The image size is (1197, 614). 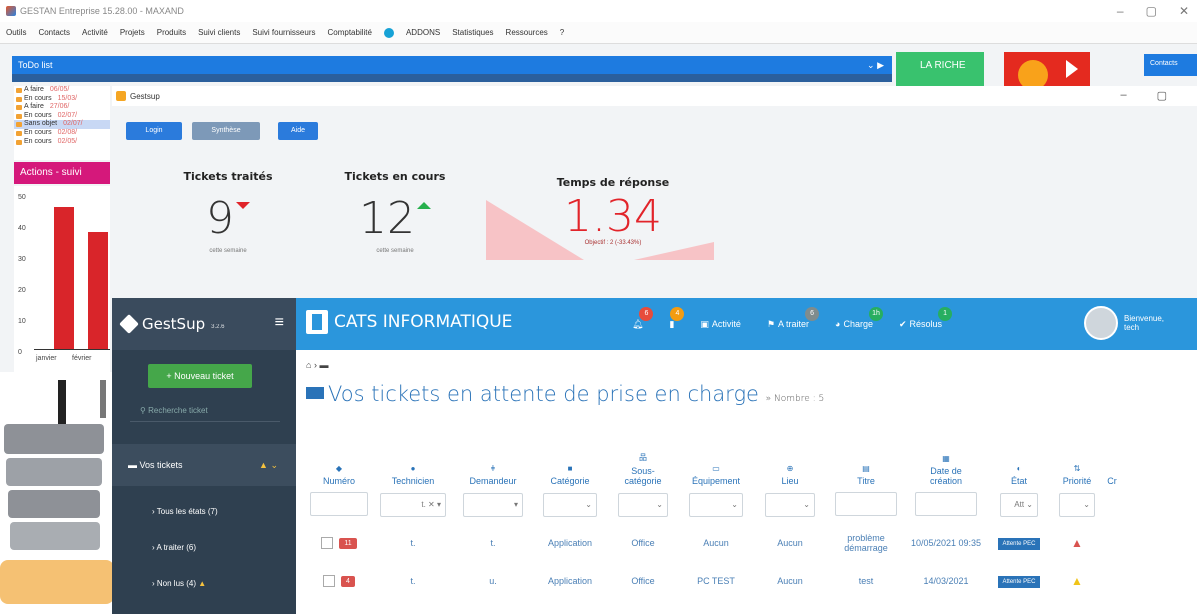 What do you see at coordinates (298, 131) in the screenshot?
I see `aide-button: Aide` at bounding box center [298, 131].